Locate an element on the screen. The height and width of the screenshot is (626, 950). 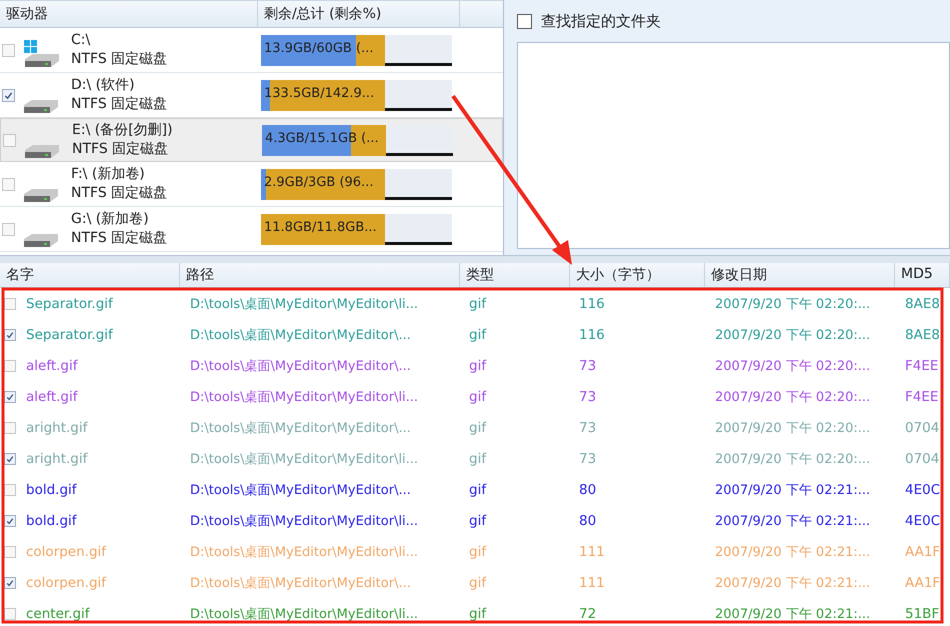
file-name: aright.gif is located at coordinates (57, 458).